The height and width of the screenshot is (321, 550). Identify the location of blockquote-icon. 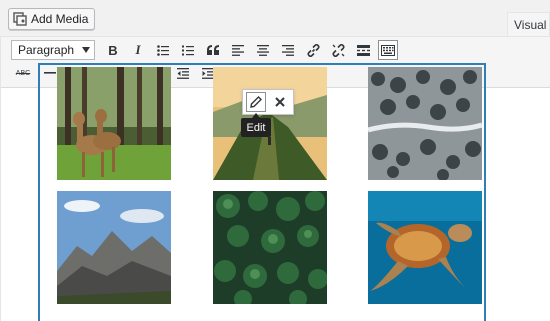
(213, 50).